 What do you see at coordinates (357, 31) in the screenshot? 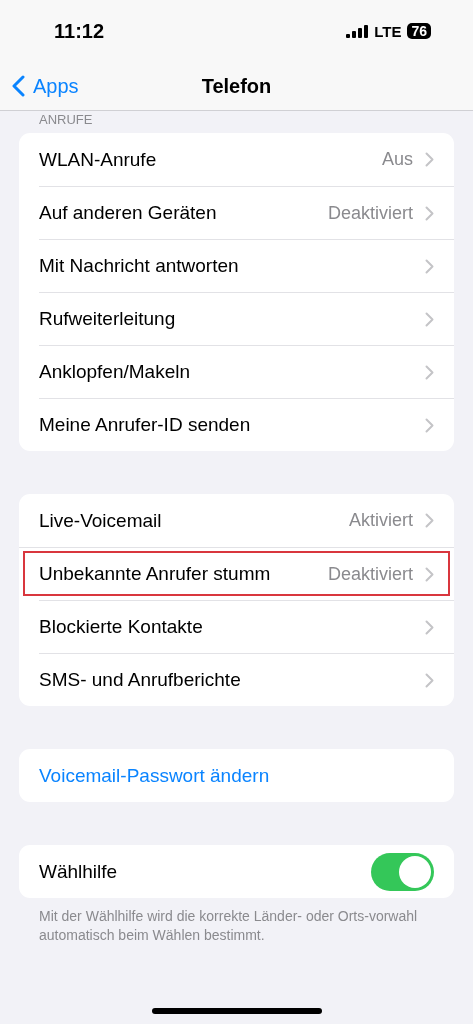
I see `signal-icon` at bounding box center [357, 31].